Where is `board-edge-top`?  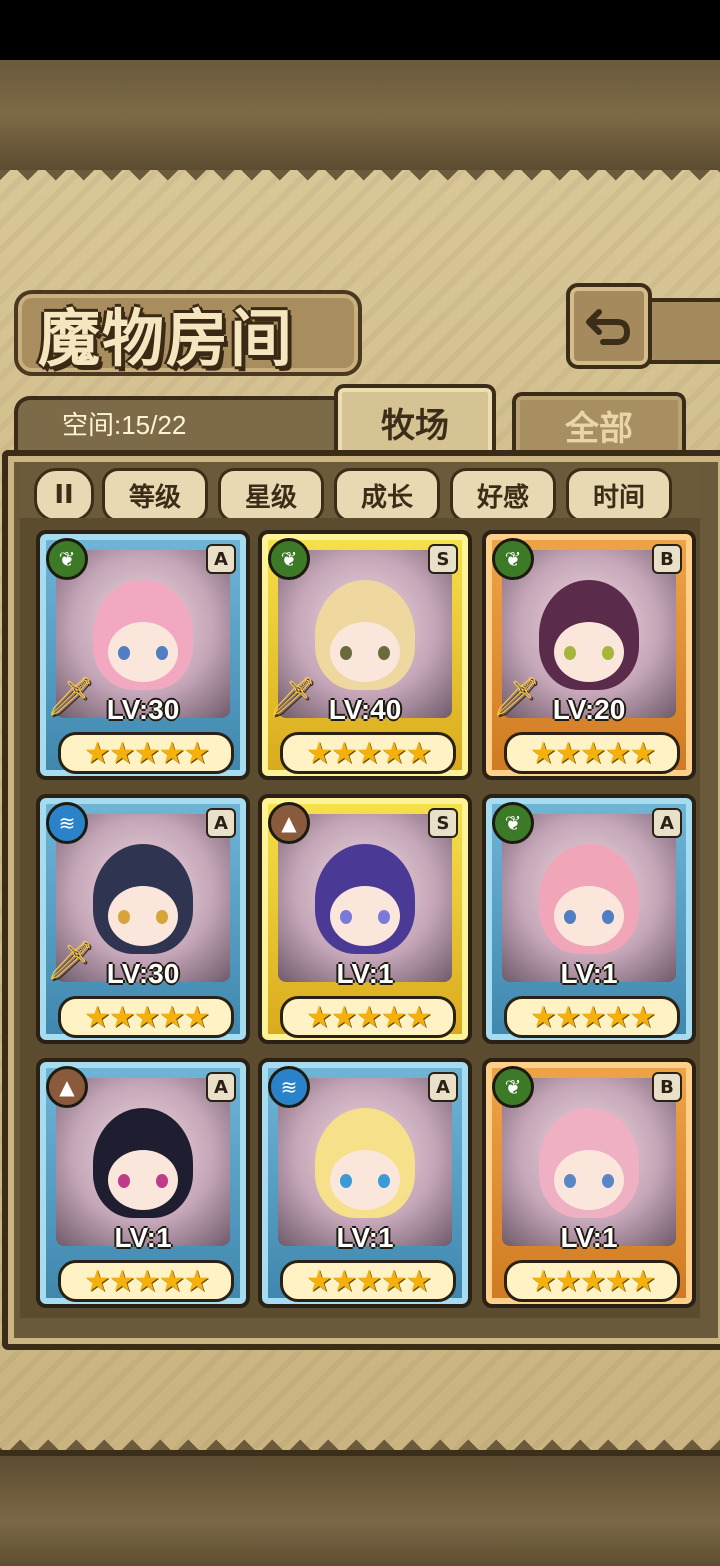 board-edge-top is located at coordinates (360, 177).